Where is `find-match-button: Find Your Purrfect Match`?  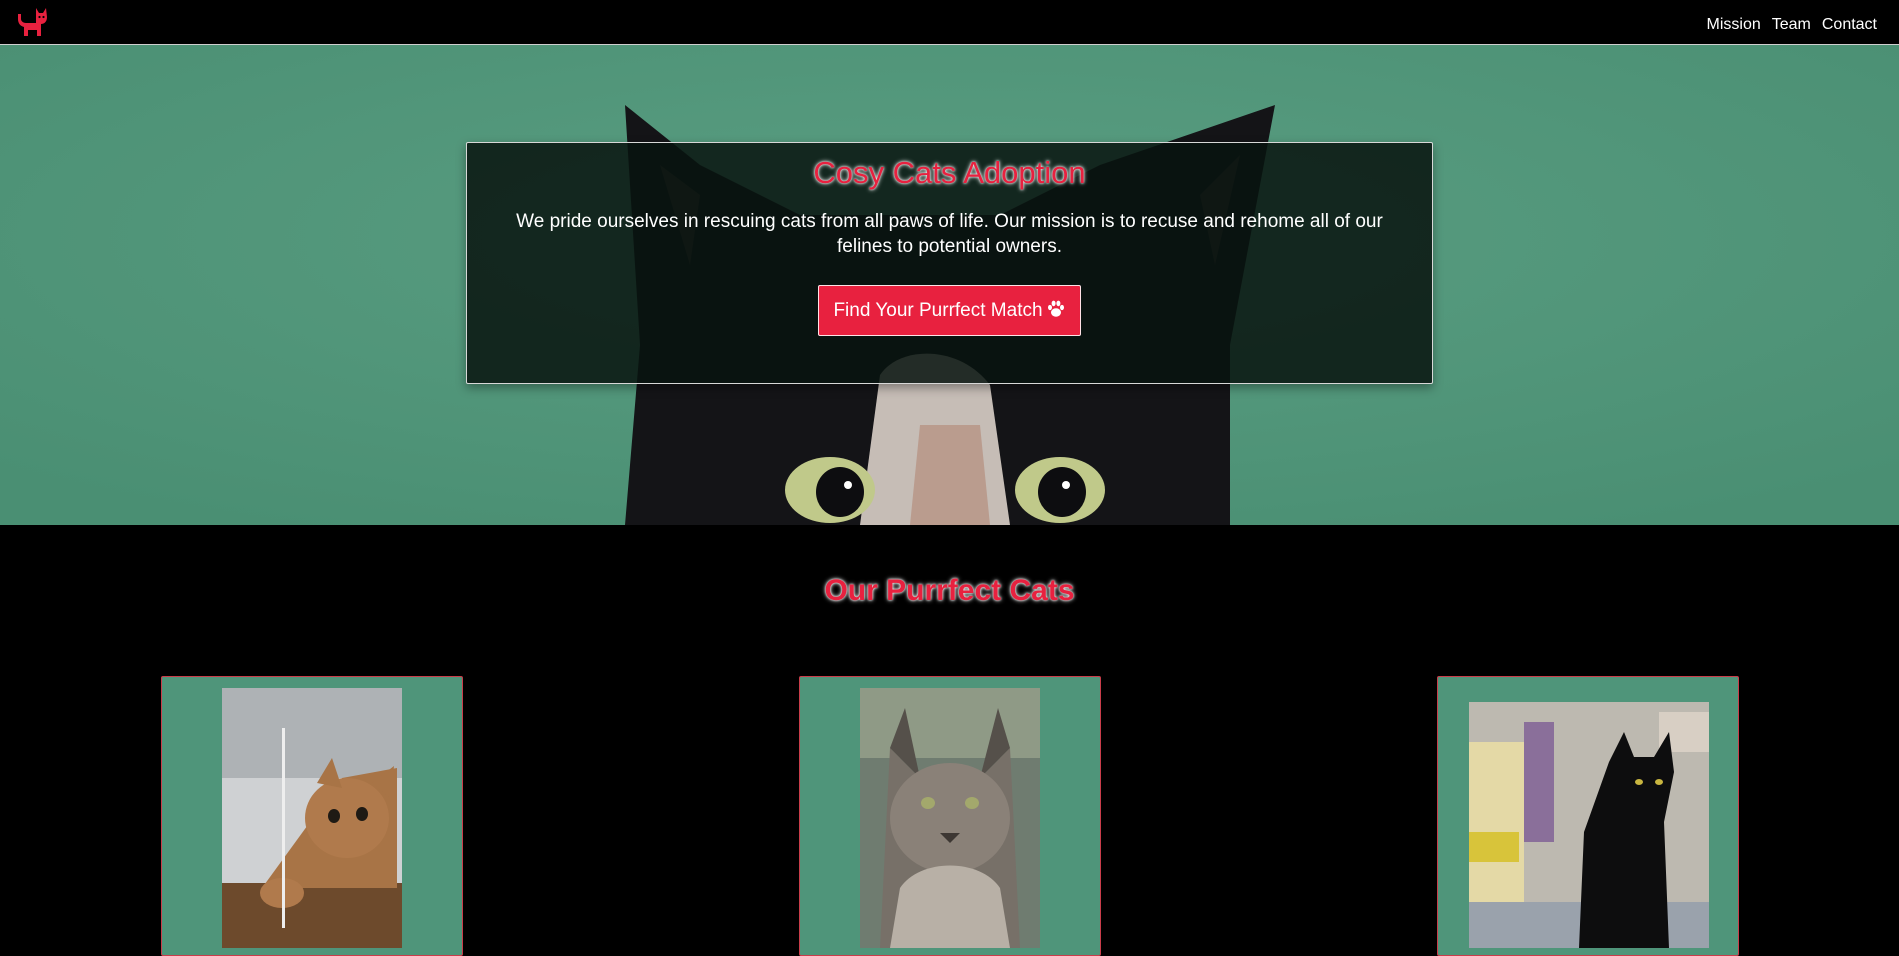 find-match-button: Find Your Purrfect Match is located at coordinates (949, 310).